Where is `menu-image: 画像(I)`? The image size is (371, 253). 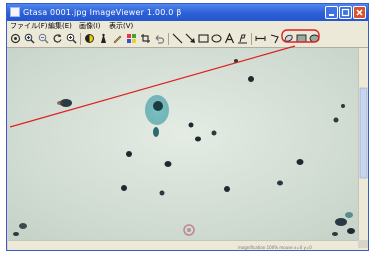 menu-image: 画像(I) is located at coordinates (90, 26).